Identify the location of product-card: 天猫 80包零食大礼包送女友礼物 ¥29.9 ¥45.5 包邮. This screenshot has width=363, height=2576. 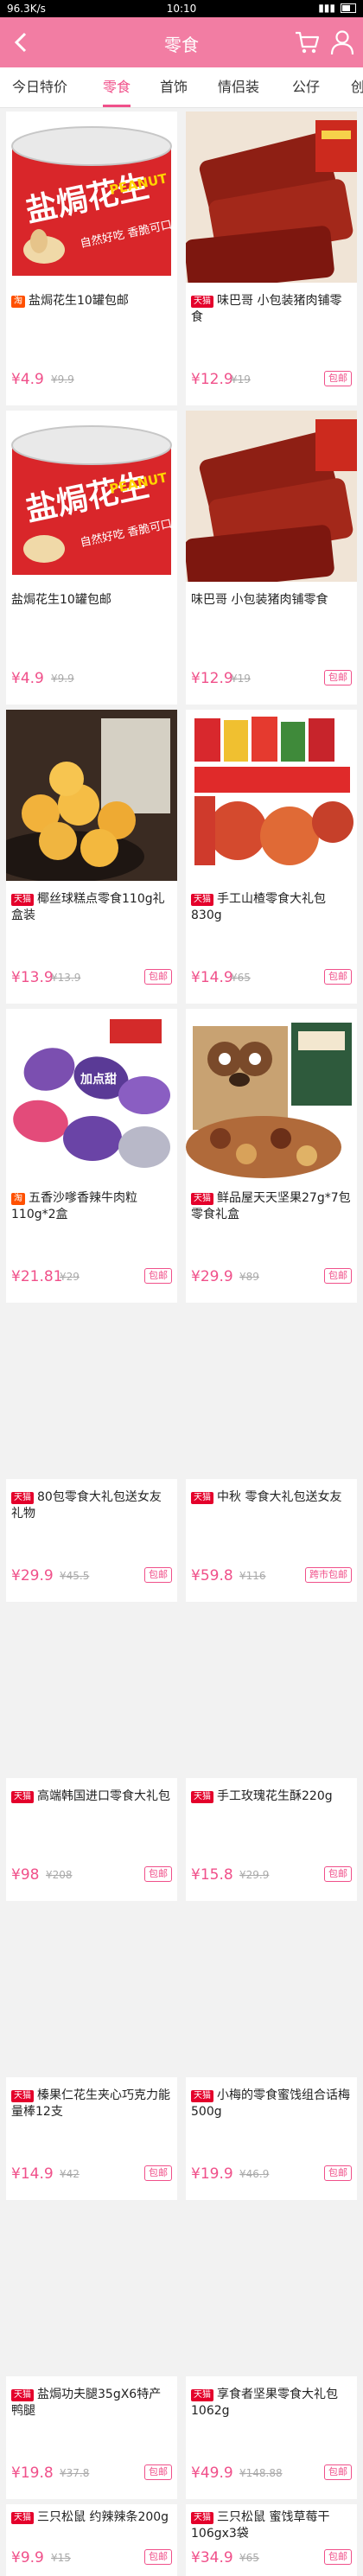
(91, 1455).